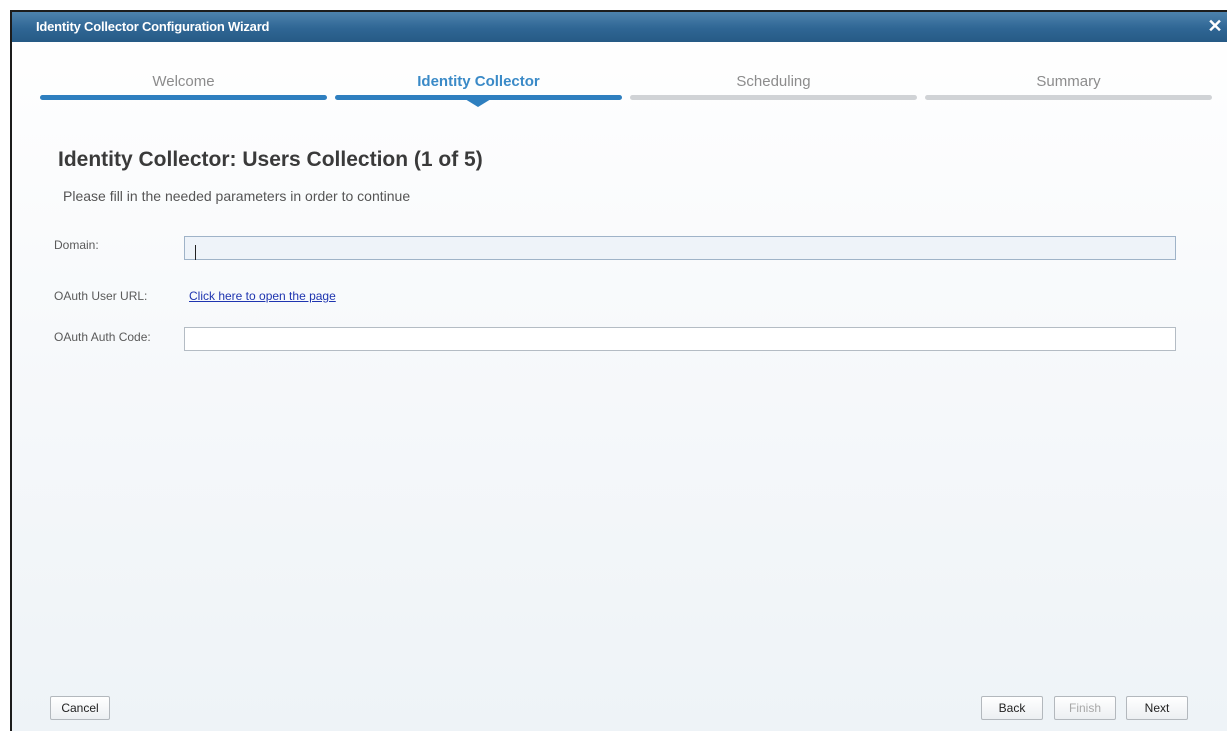 Image resolution: width=1227 pixels, height=731 pixels. What do you see at coordinates (478, 103) in the screenshot?
I see `active-step-pointer-icon` at bounding box center [478, 103].